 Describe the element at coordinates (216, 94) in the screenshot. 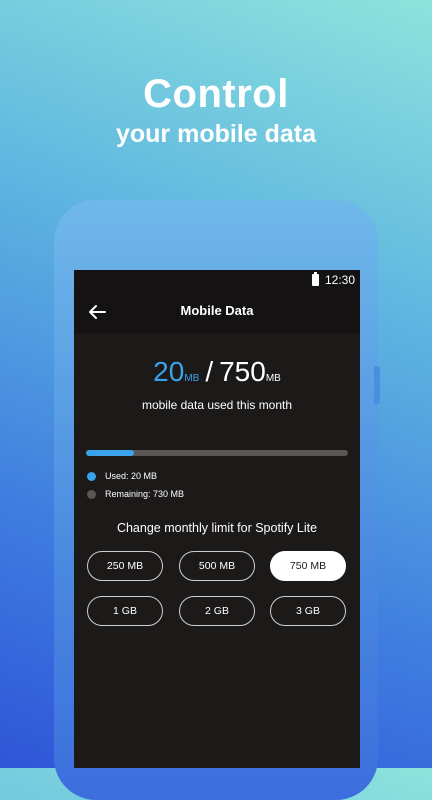

I see `hero-title: Control` at that location.